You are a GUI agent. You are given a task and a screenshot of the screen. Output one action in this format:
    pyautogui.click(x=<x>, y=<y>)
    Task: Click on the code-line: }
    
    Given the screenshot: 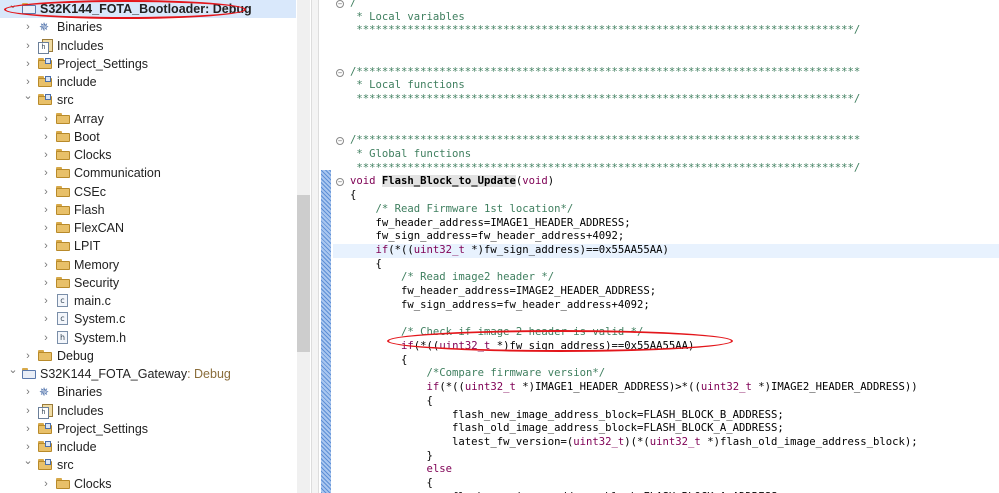 What is the action you would take?
    pyautogui.click(x=666, y=457)
    